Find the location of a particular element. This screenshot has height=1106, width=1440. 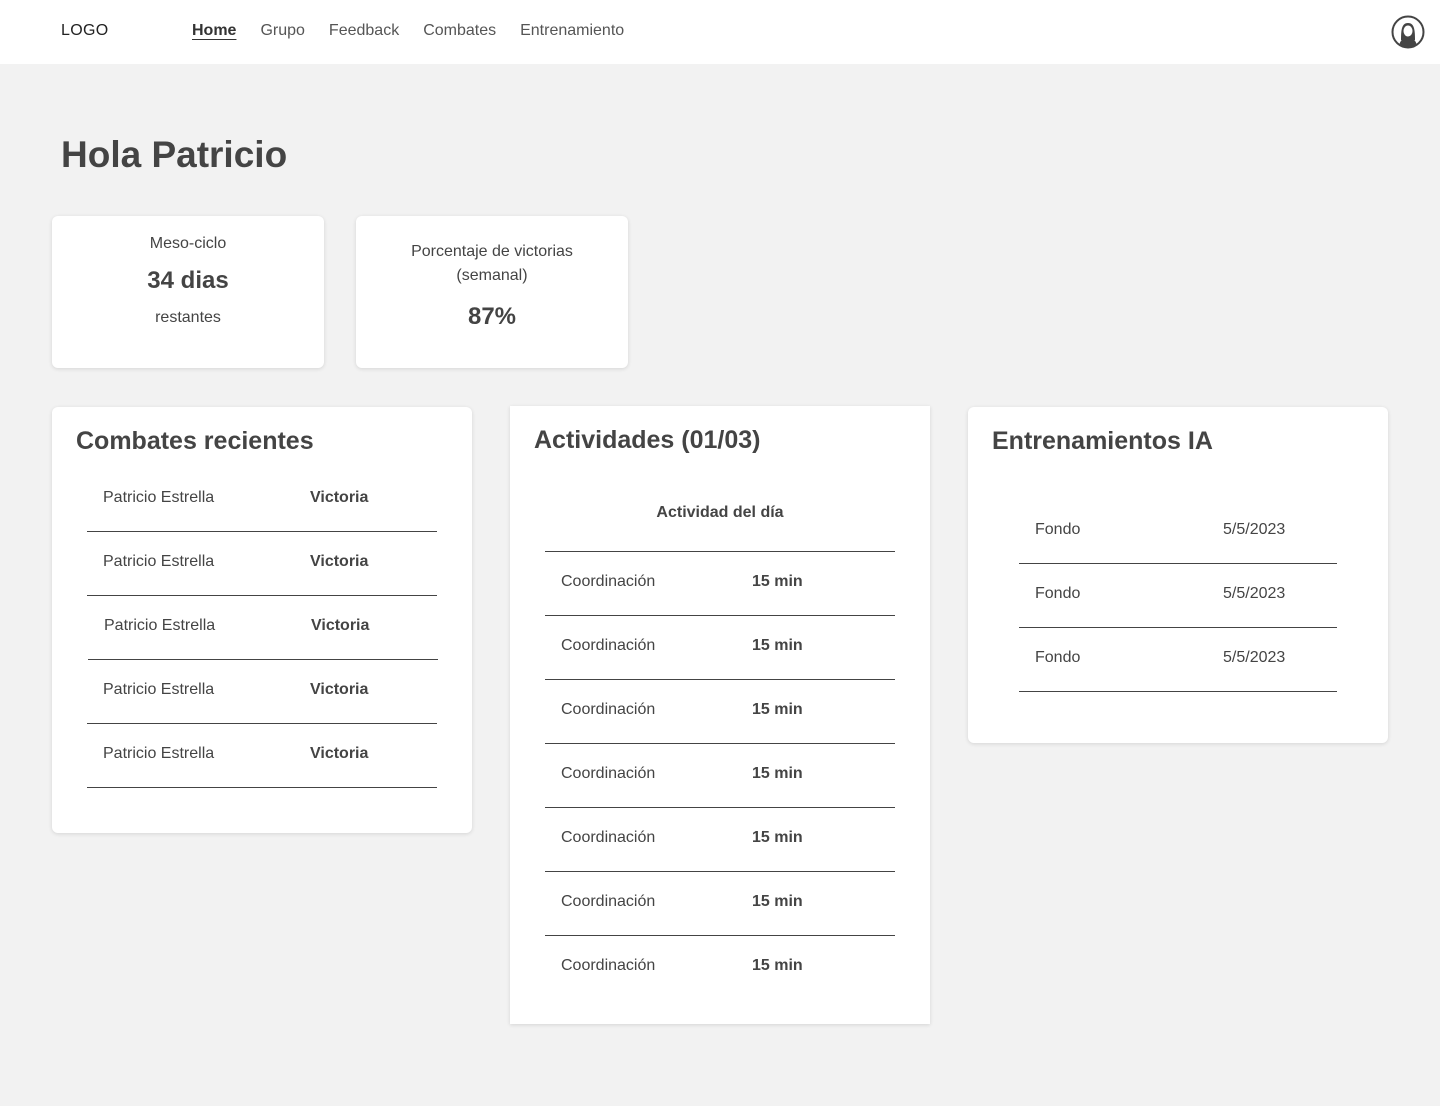

meso-cycle-label: Meso-ciclo is located at coordinates (188, 243).